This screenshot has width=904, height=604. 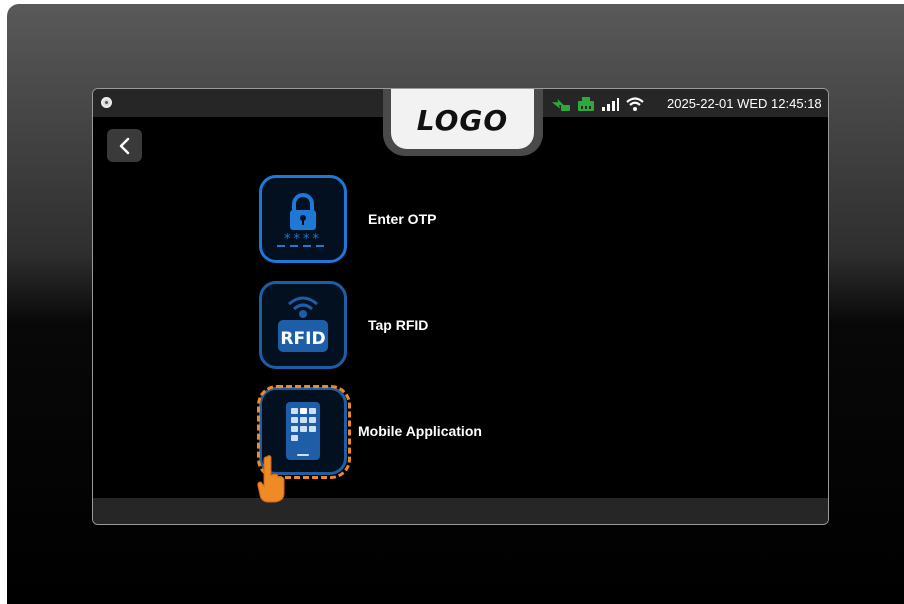 What do you see at coordinates (420, 431) in the screenshot?
I see `option-label: Mobile Application` at bounding box center [420, 431].